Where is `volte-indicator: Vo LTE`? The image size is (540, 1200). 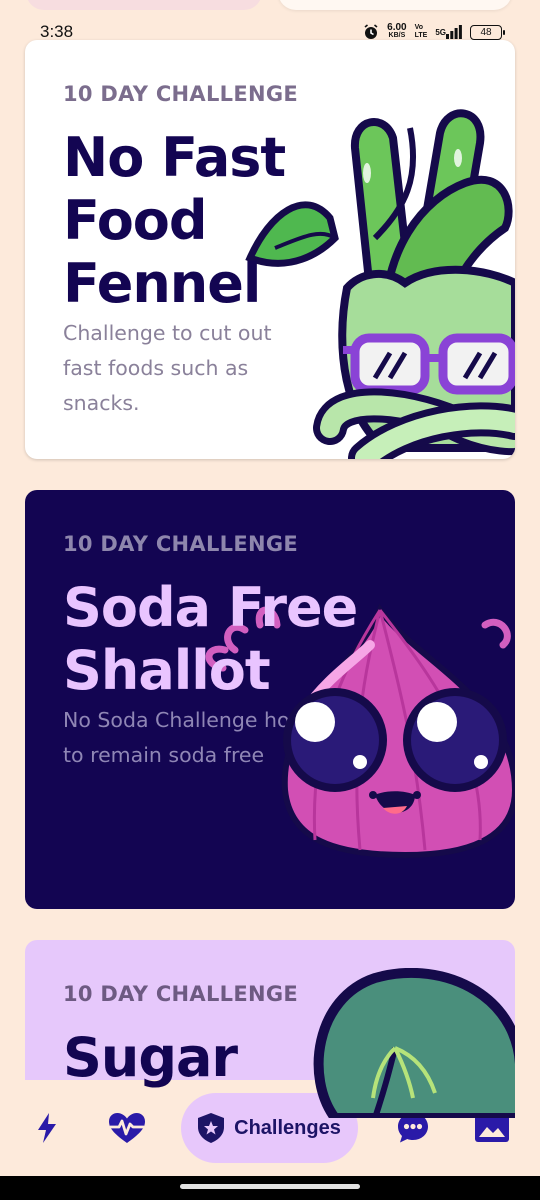 volte-indicator: Vo LTE is located at coordinates (421, 32).